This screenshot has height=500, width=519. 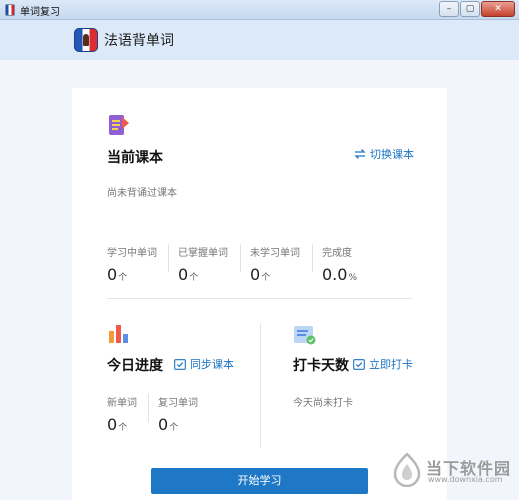 What do you see at coordinates (339, 264) in the screenshot?
I see `stat-completion: 完成度 0.0%` at bounding box center [339, 264].